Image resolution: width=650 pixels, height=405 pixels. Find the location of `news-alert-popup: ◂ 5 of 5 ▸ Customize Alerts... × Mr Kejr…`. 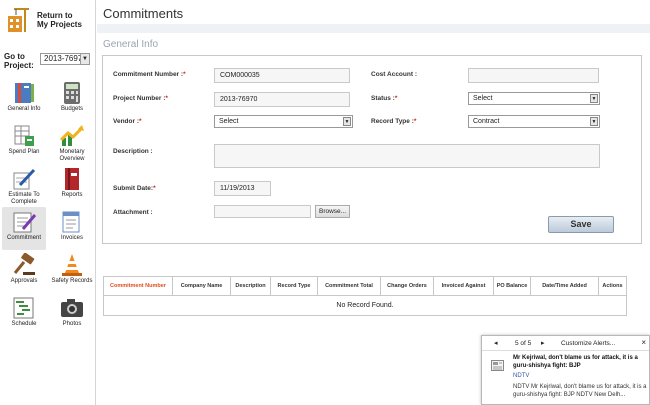

news-alert-popup: ◂ 5 of 5 ▸ Customize Alerts... × Mr Kejr… is located at coordinates (565, 370).